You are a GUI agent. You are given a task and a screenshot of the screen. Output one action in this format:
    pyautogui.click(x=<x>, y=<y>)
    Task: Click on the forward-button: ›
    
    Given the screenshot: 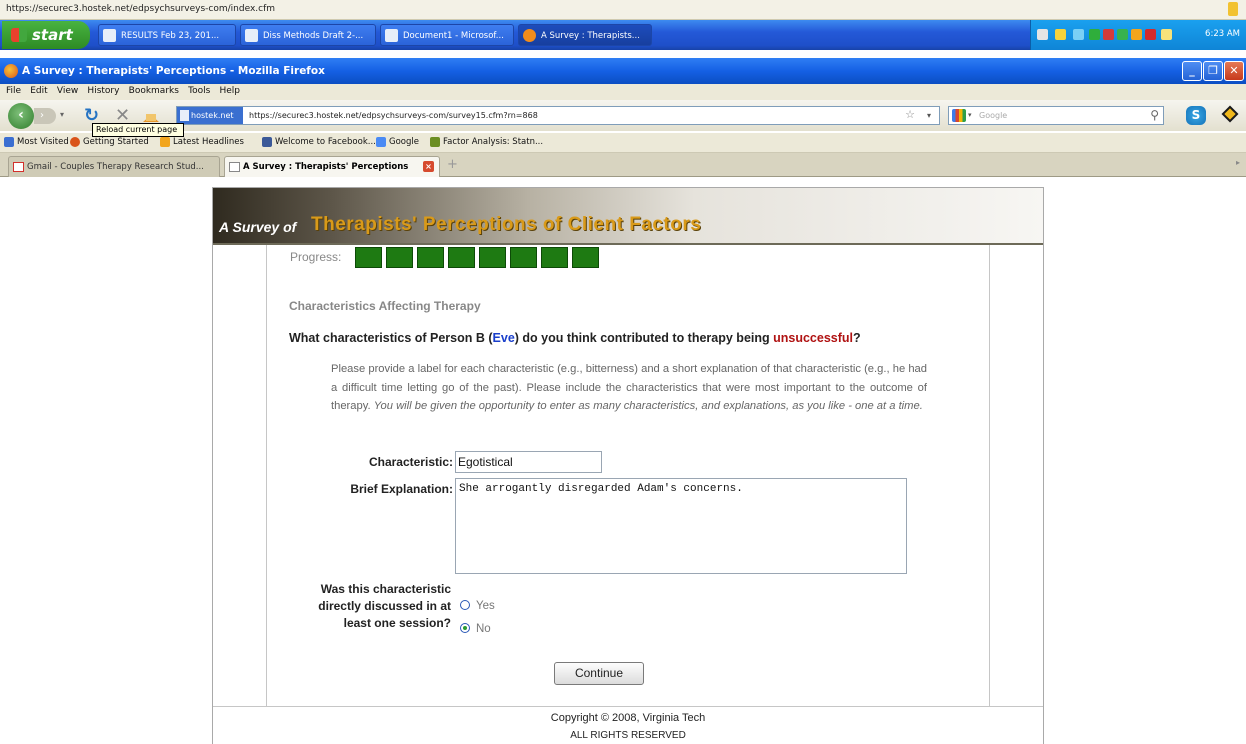 What is the action you would take?
    pyautogui.click(x=45, y=116)
    